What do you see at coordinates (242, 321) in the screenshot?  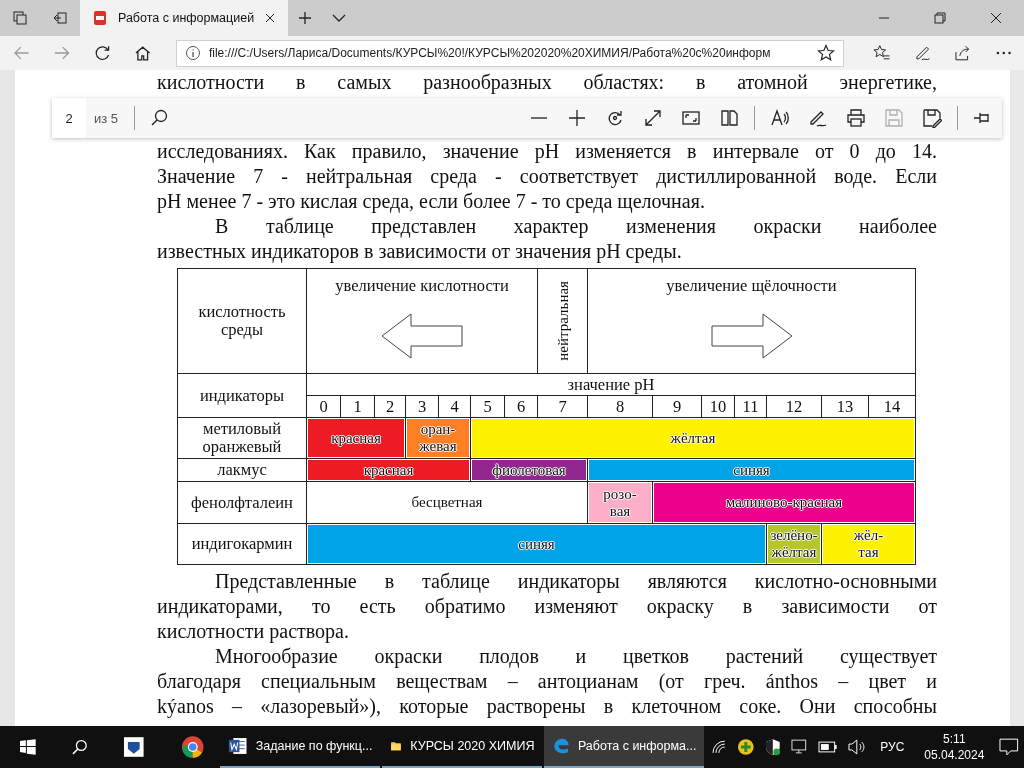 I see `table-cell: кислотность среды` at bounding box center [242, 321].